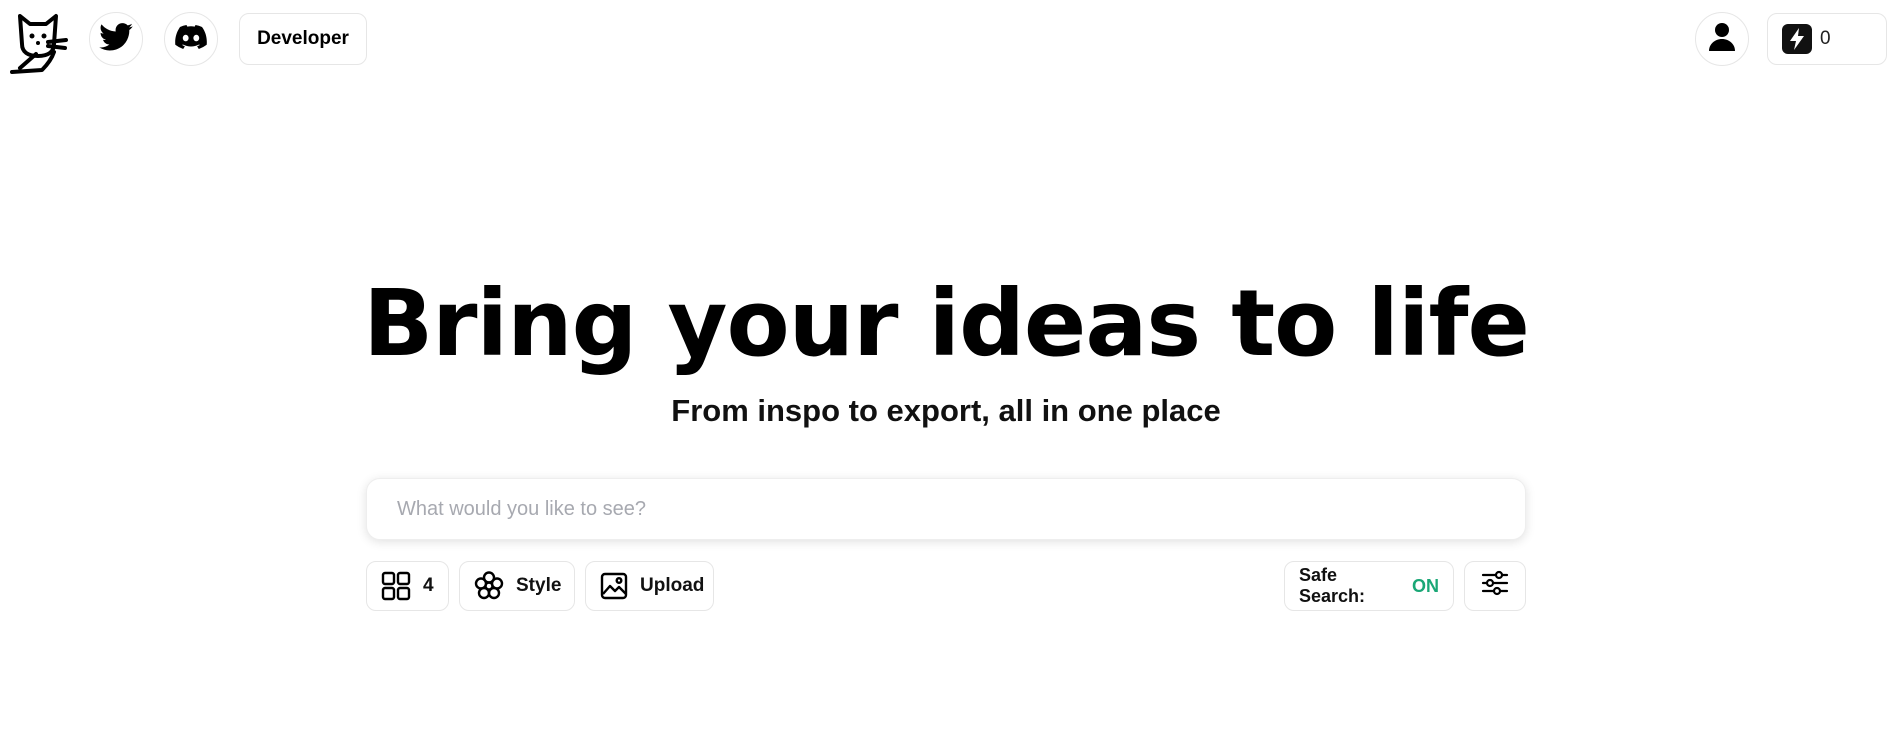 The width and height of the screenshot is (1892, 750). I want to click on cat-logo-icon, so click(39, 44).